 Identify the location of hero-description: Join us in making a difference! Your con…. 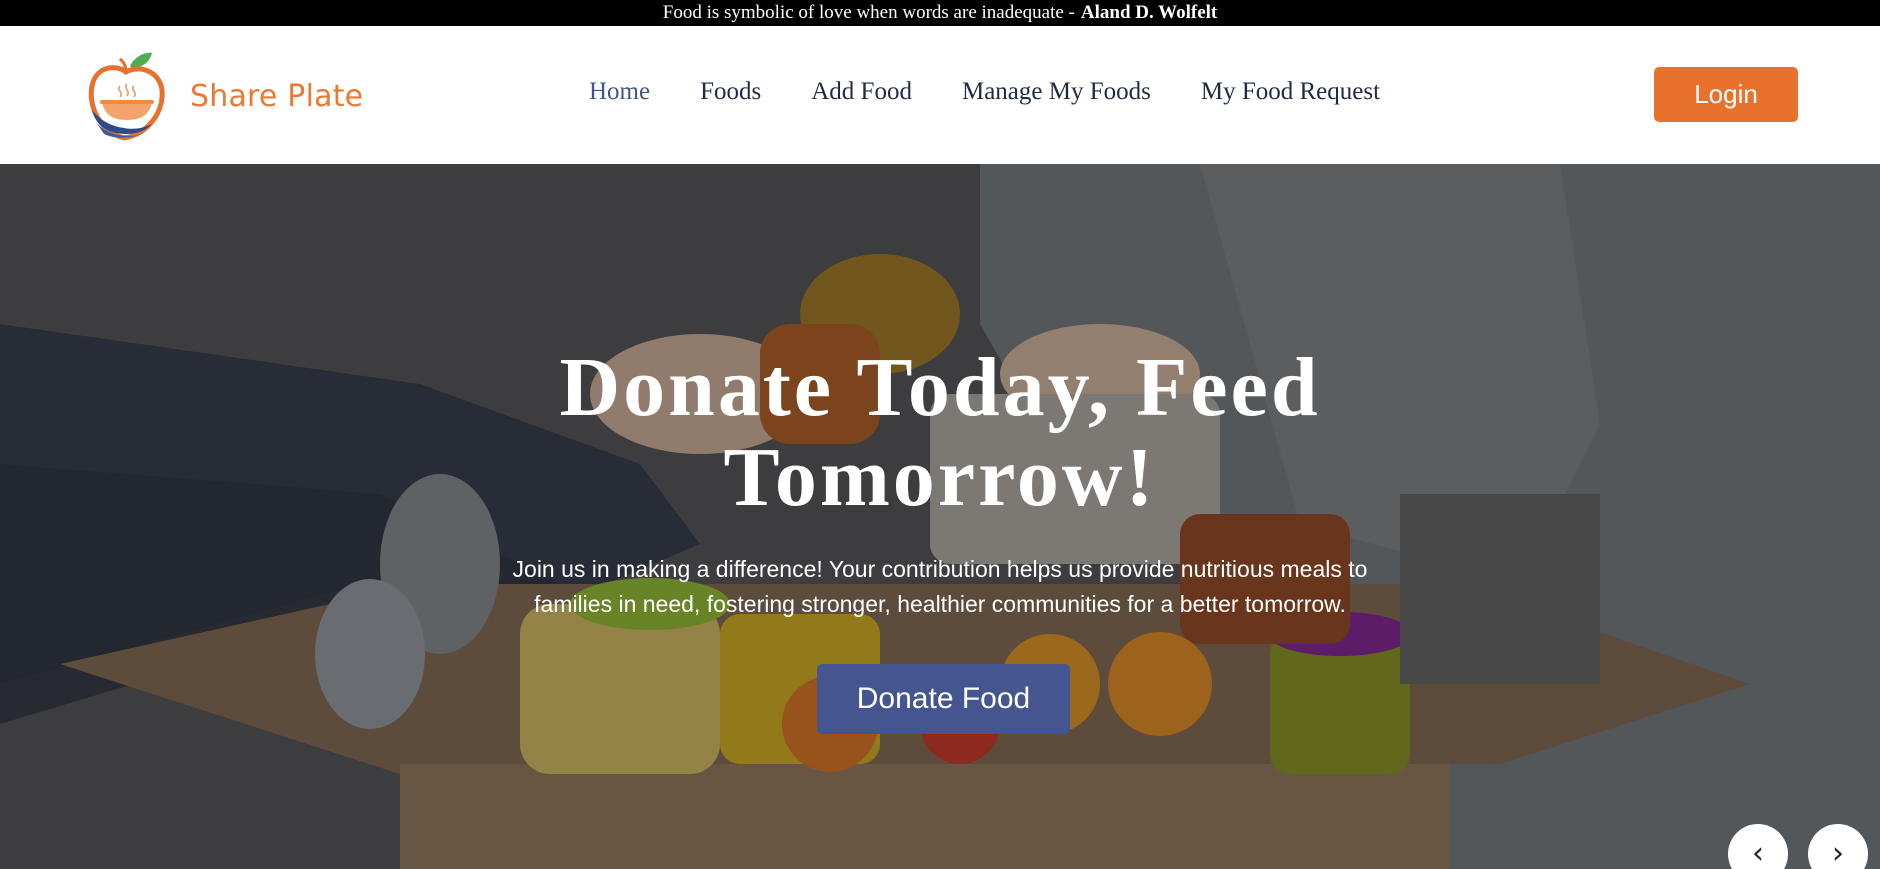
(940, 586).